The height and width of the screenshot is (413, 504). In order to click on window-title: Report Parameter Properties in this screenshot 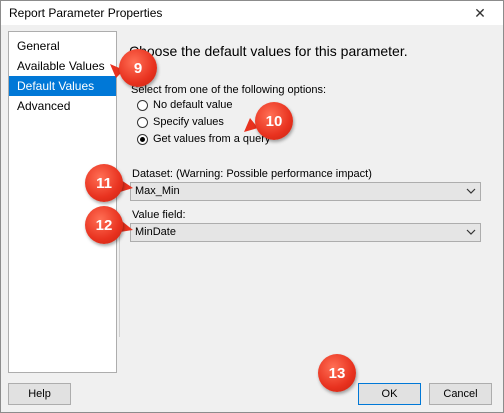, I will do `click(86, 13)`.